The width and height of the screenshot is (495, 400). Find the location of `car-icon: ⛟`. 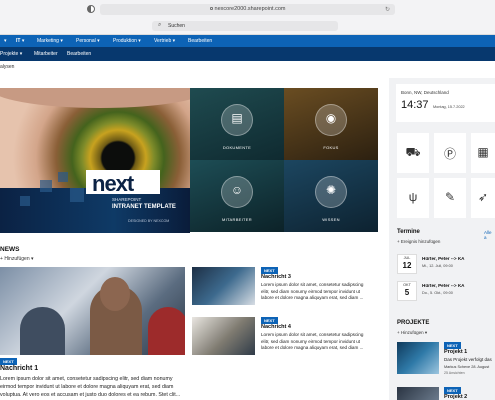

car-icon: ⛟ is located at coordinates (413, 152).